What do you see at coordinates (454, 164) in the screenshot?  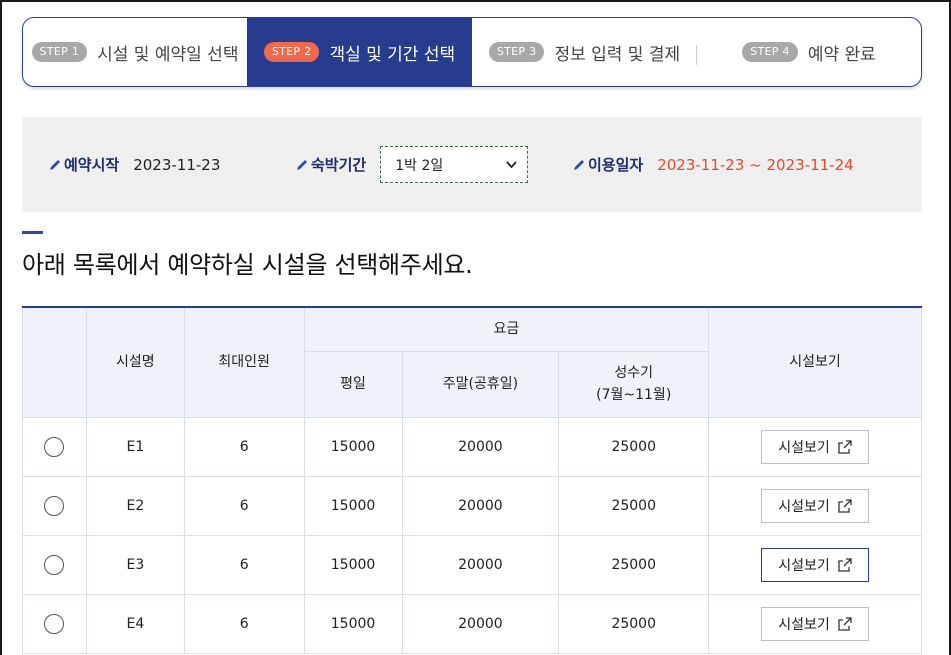 I see `stay-period-select: 1박 2일` at bounding box center [454, 164].